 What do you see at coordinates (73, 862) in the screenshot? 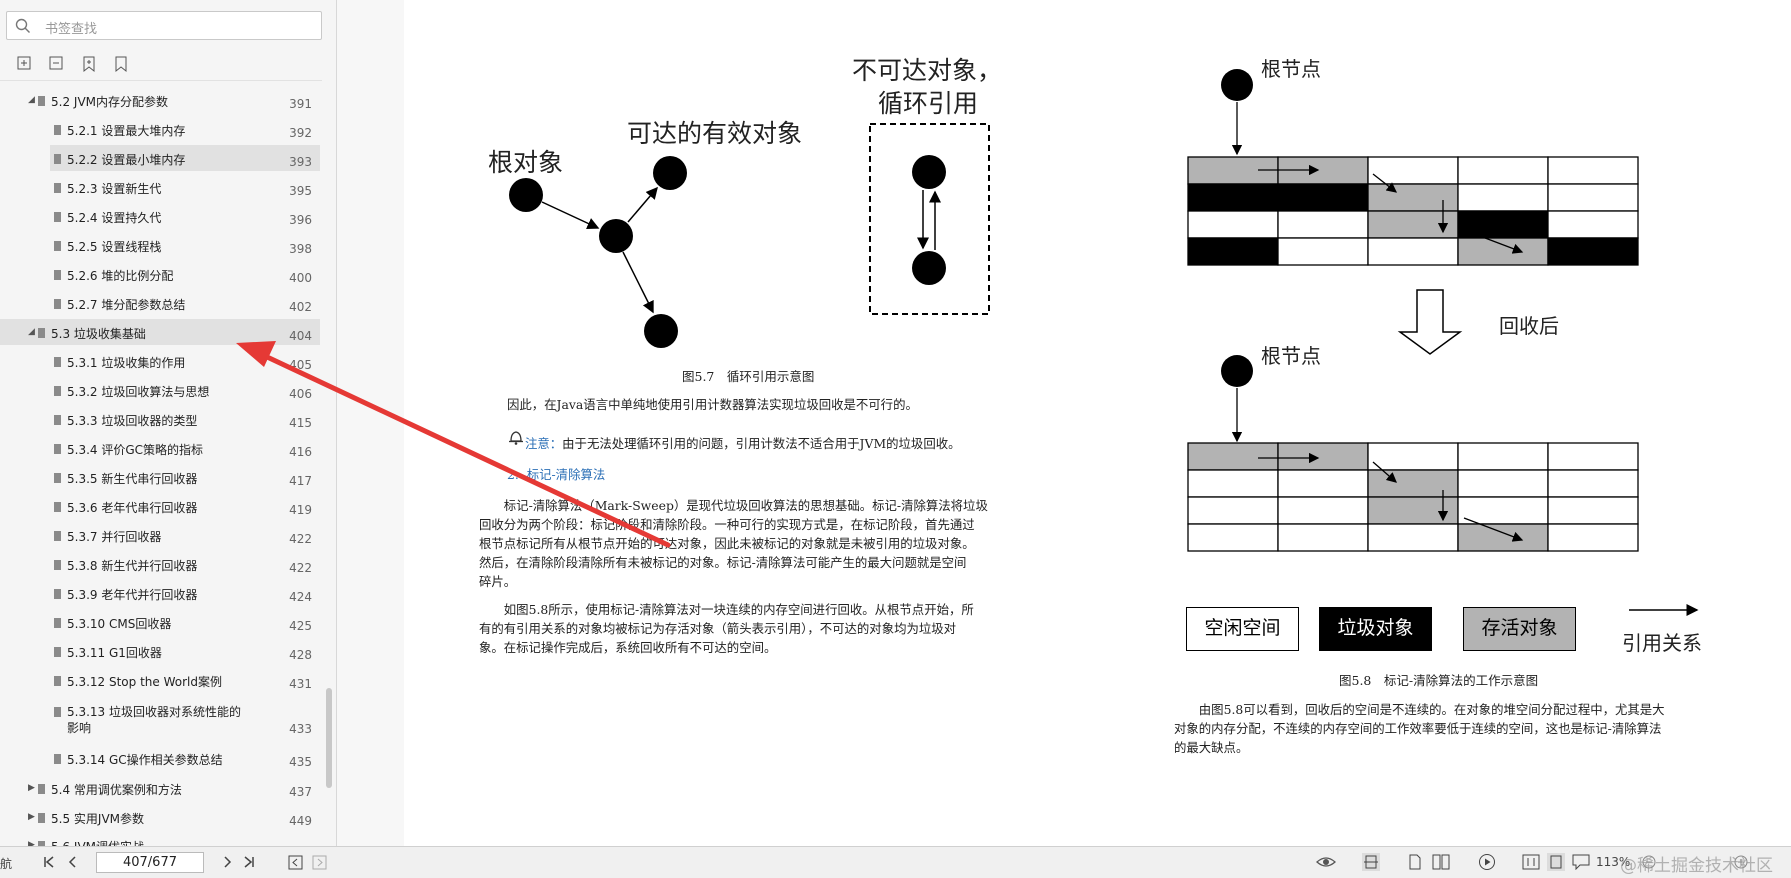
I see `prev-page-icon` at bounding box center [73, 862].